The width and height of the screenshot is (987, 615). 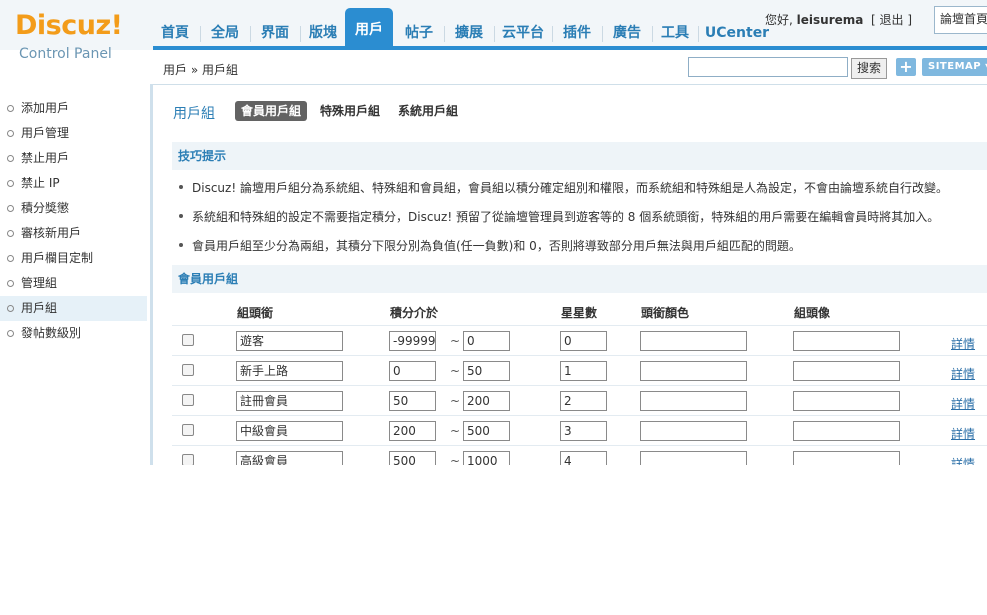 What do you see at coordinates (869, 68) in the screenshot?
I see `search-button: 搜索` at bounding box center [869, 68].